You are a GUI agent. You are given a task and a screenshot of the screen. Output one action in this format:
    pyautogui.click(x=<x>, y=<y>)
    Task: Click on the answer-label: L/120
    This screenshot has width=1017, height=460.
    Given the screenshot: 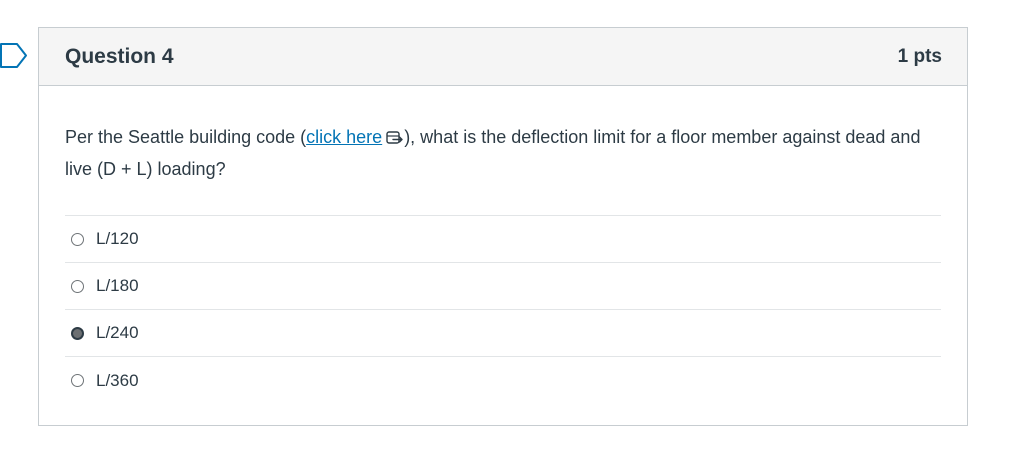 What is the action you would take?
    pyautogui.click(x=117, y=238)
    